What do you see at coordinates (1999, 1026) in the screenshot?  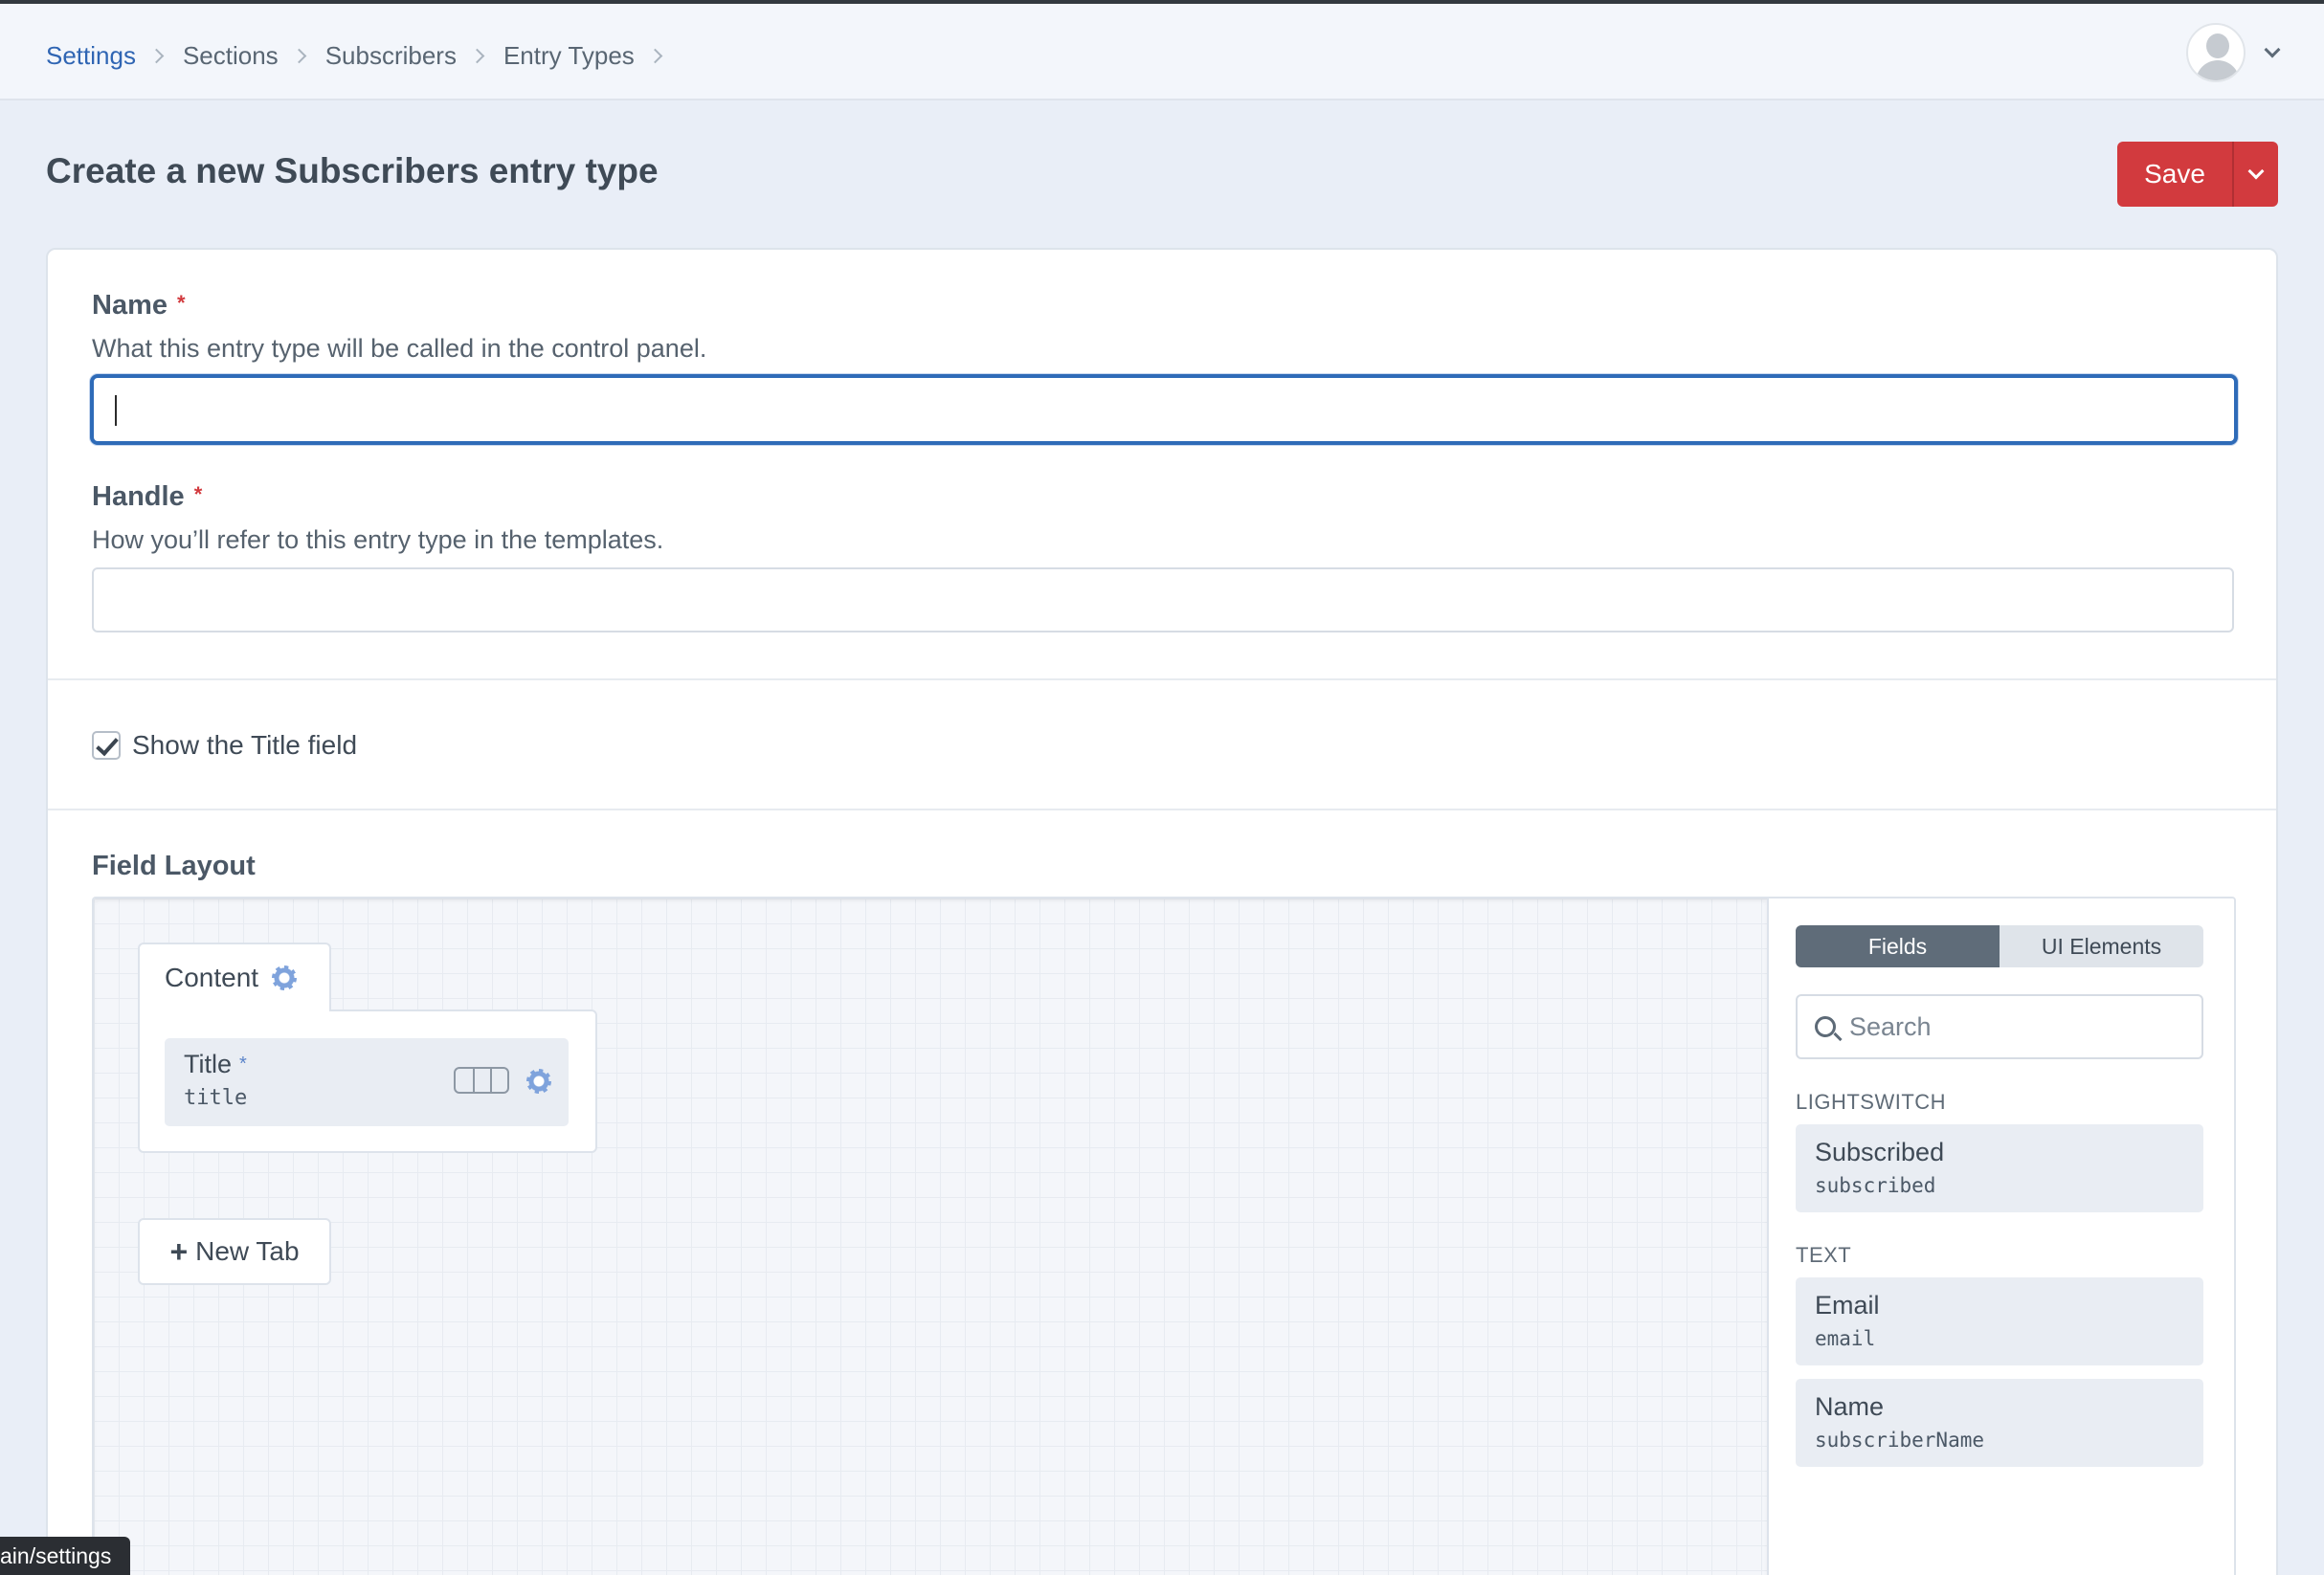 I see `library-search: Search` at bounding box center [1999, 1026].